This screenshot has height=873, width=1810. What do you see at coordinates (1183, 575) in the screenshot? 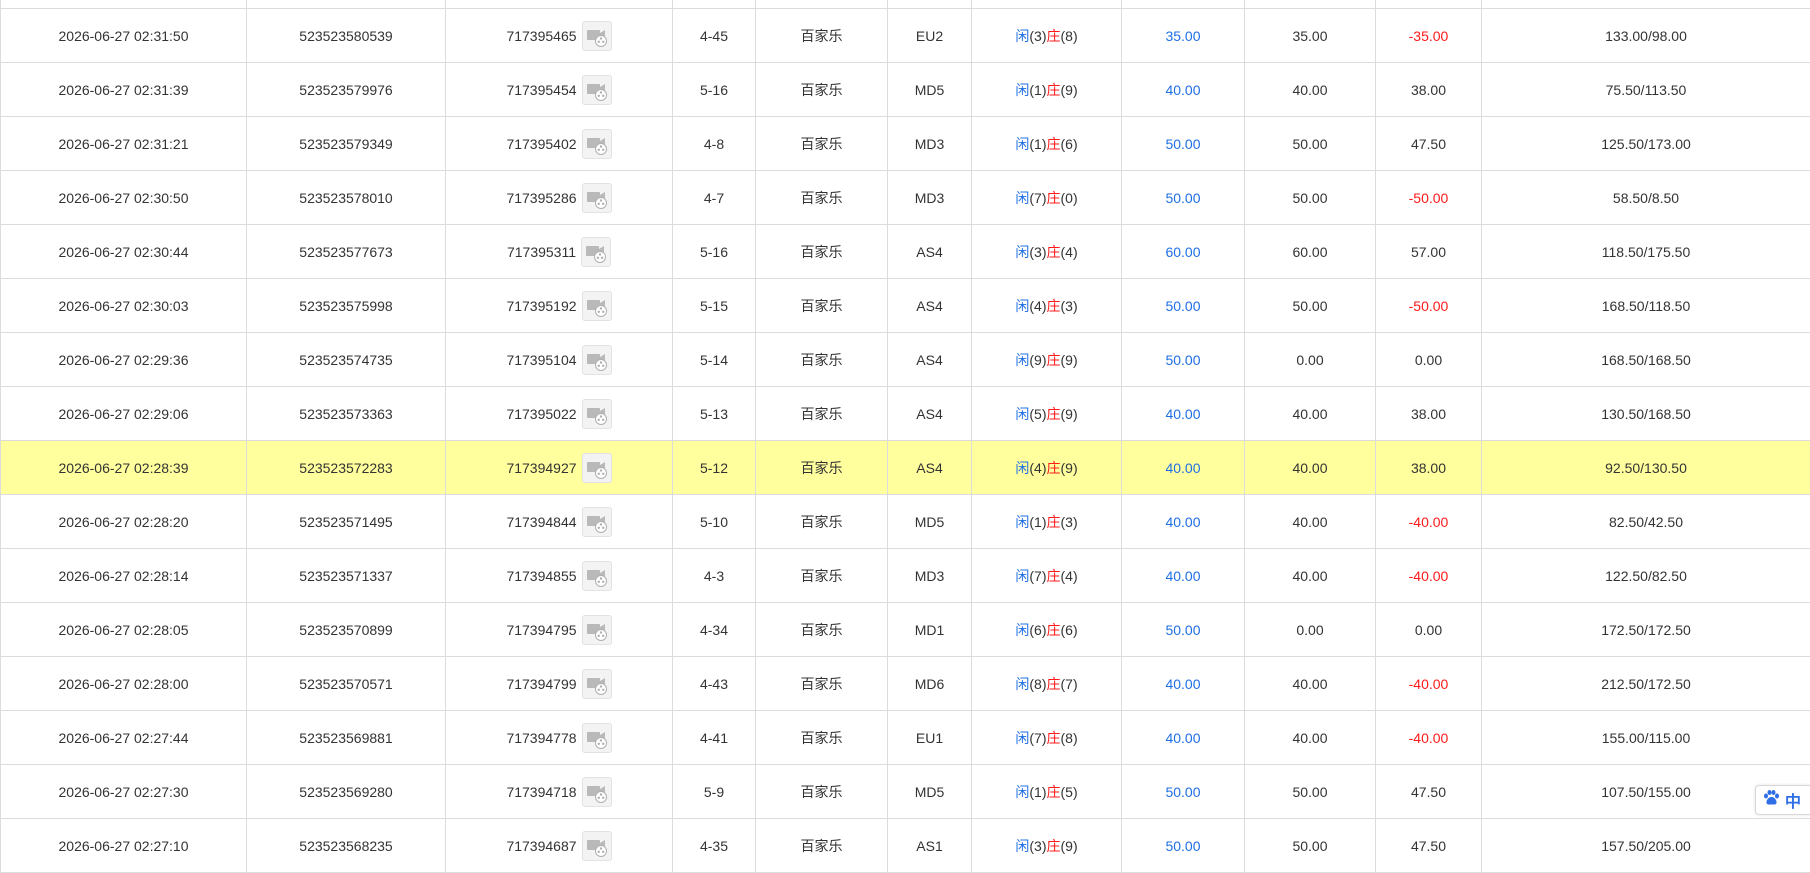
I see `bet-amount-cell: 40.00` at bounding box center [1183, 575].